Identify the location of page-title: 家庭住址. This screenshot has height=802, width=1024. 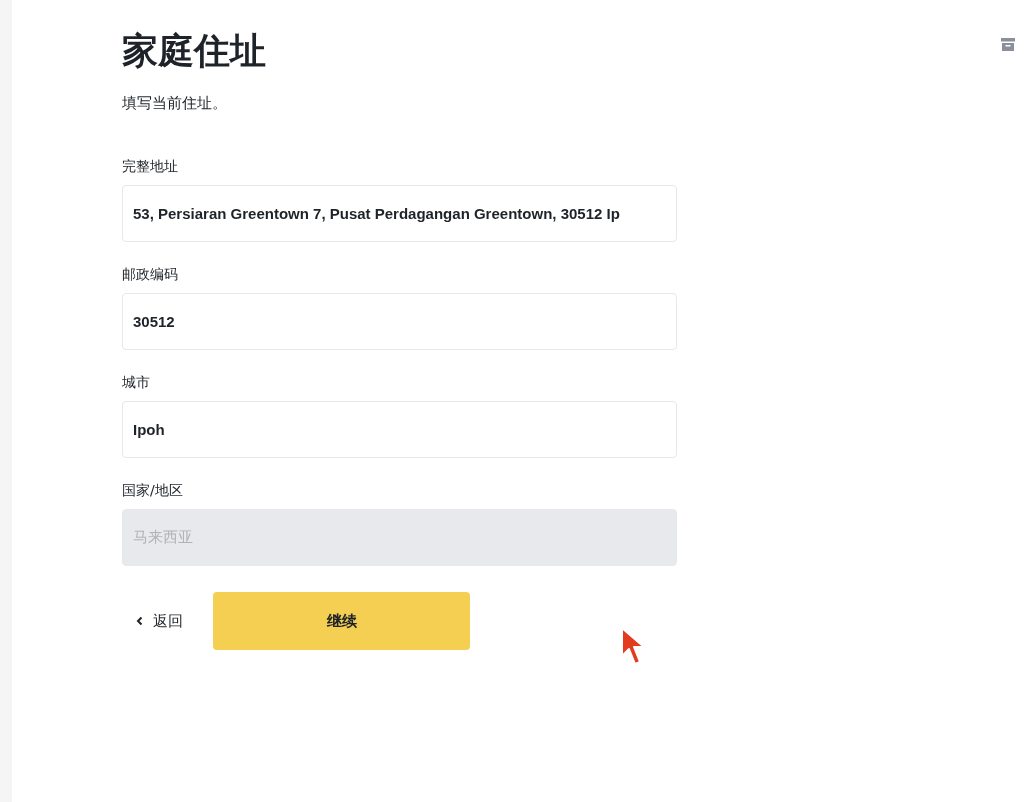
(194, 51).